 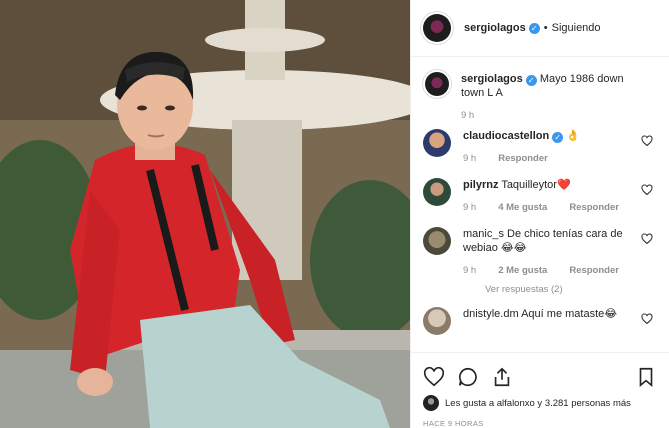 What do you see at coordinates (522, 207) in the screenshot?
I see `comment-likes: 4 Me gusta` at bounding box center [522, 207].